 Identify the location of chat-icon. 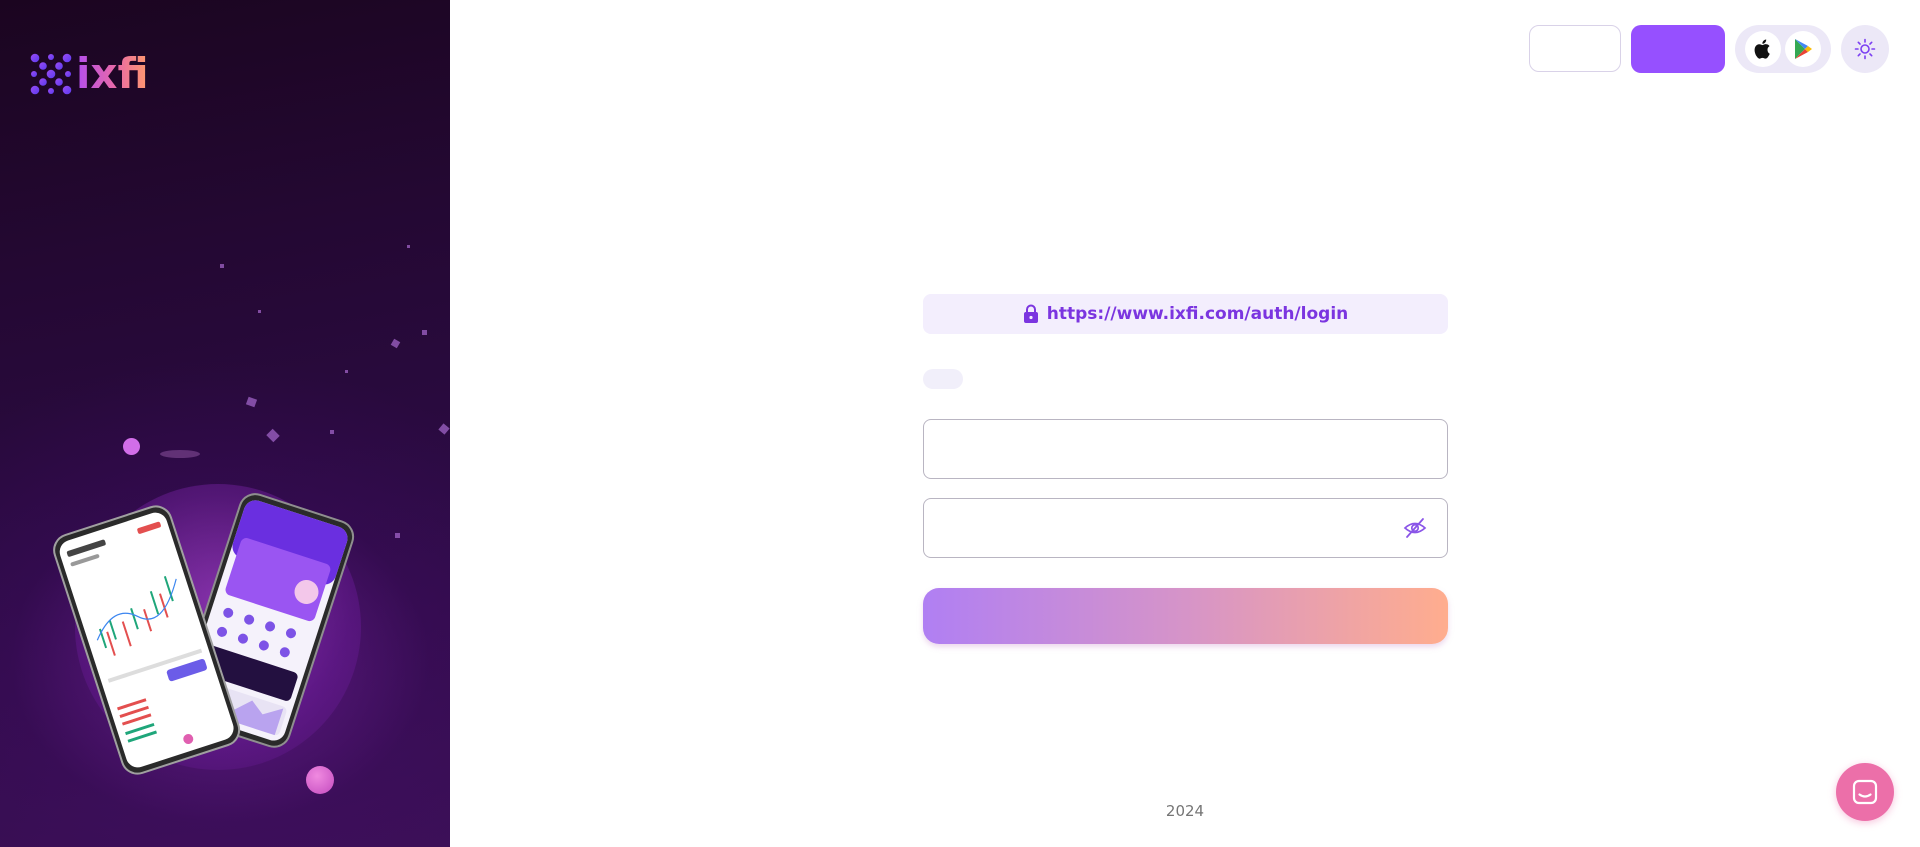
(1865, 792).